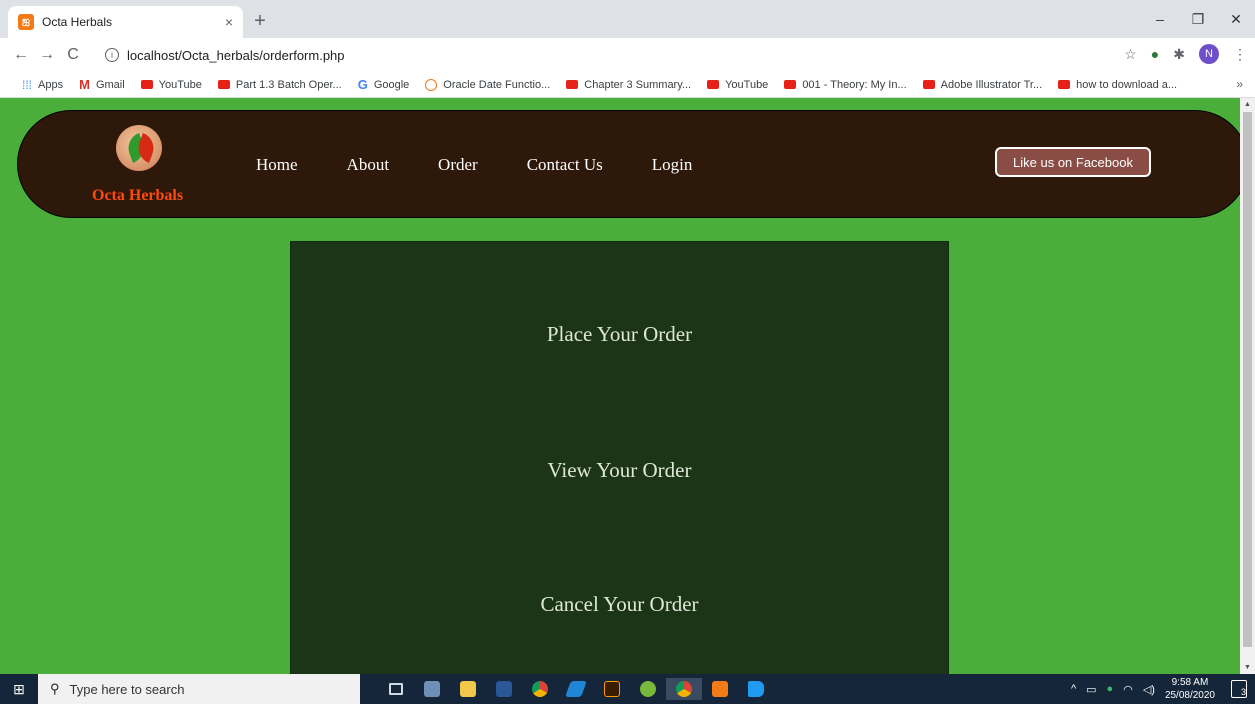 The height and width of the screenshot is (704, 1255). I want to click on minimize-button: –, so click(1160, 19).